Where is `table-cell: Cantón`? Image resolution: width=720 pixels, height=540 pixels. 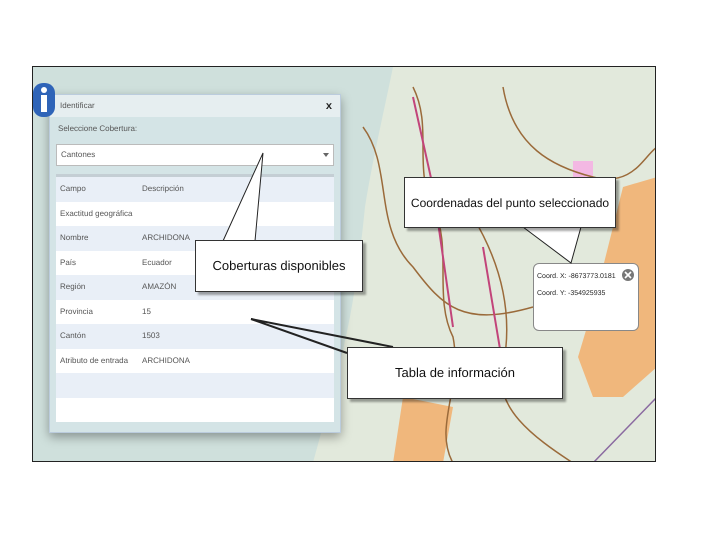
table-cell: Cantón is located at coordinates (73, 335).